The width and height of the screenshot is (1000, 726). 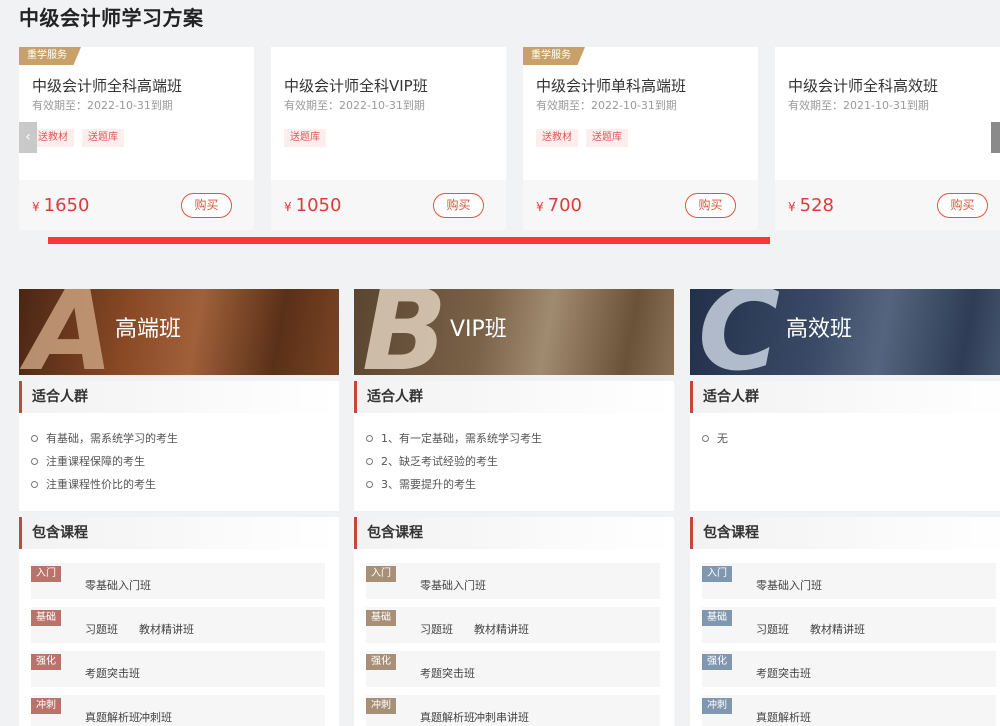 I want to click on audience-text: 2、缺乏考试经验的考生, so click(x=439, y=461).